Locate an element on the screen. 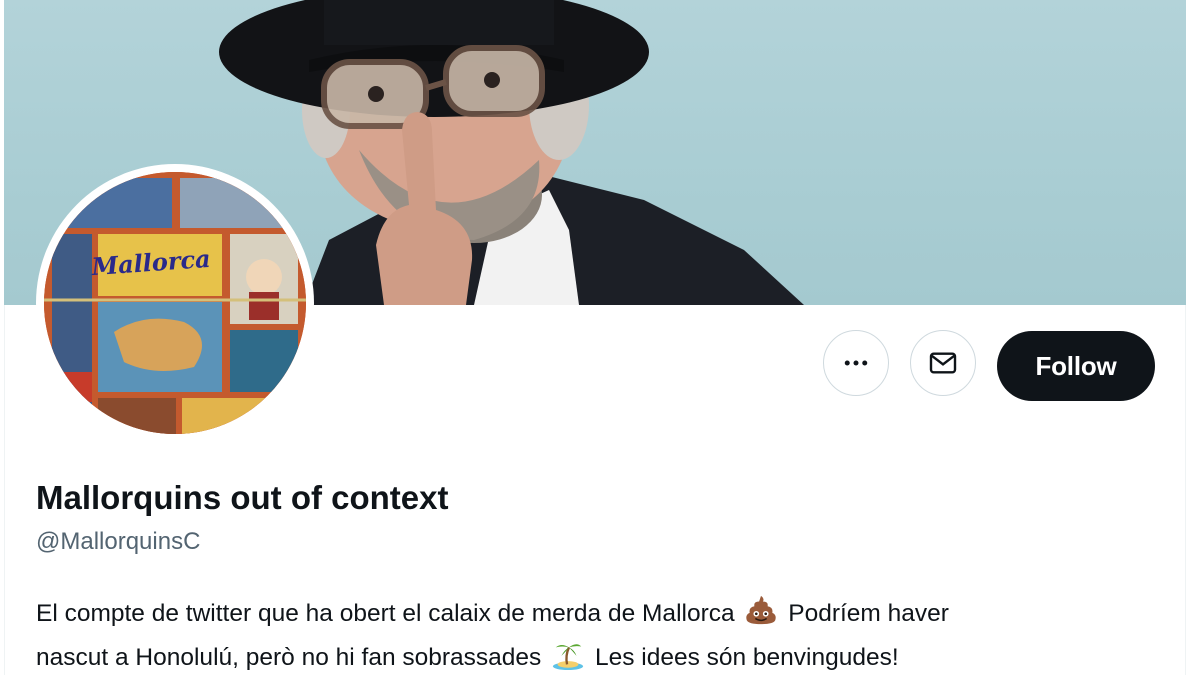 This screenshot has height=680, width=1200. follow-button: Follow is located at coordinates (1076, 366).